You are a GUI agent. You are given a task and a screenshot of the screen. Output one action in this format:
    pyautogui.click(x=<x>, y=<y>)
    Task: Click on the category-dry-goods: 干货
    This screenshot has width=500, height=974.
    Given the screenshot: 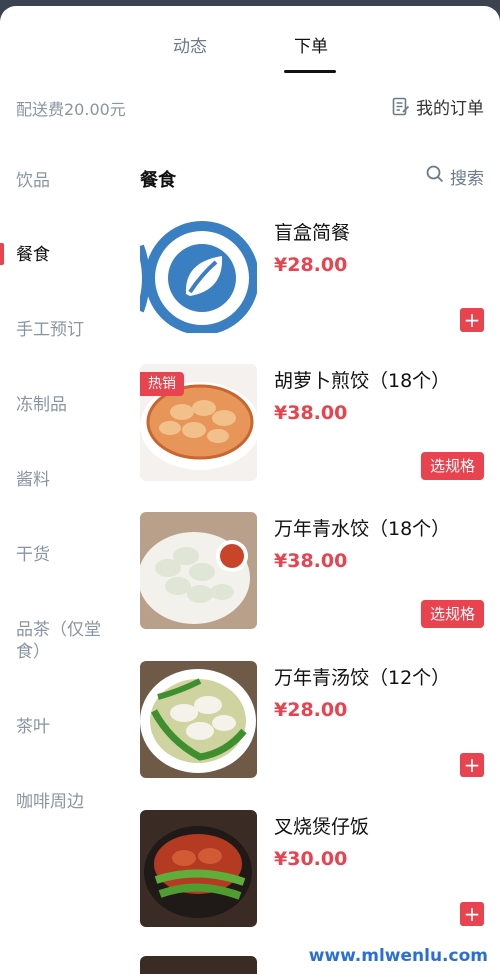 What is the action you would take?
    pyautogui.click(x=66, y=555)
    